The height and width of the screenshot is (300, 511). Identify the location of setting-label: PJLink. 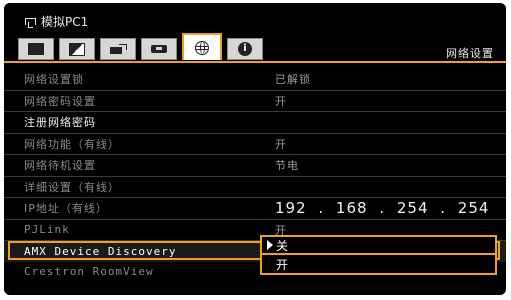
(47, 230).